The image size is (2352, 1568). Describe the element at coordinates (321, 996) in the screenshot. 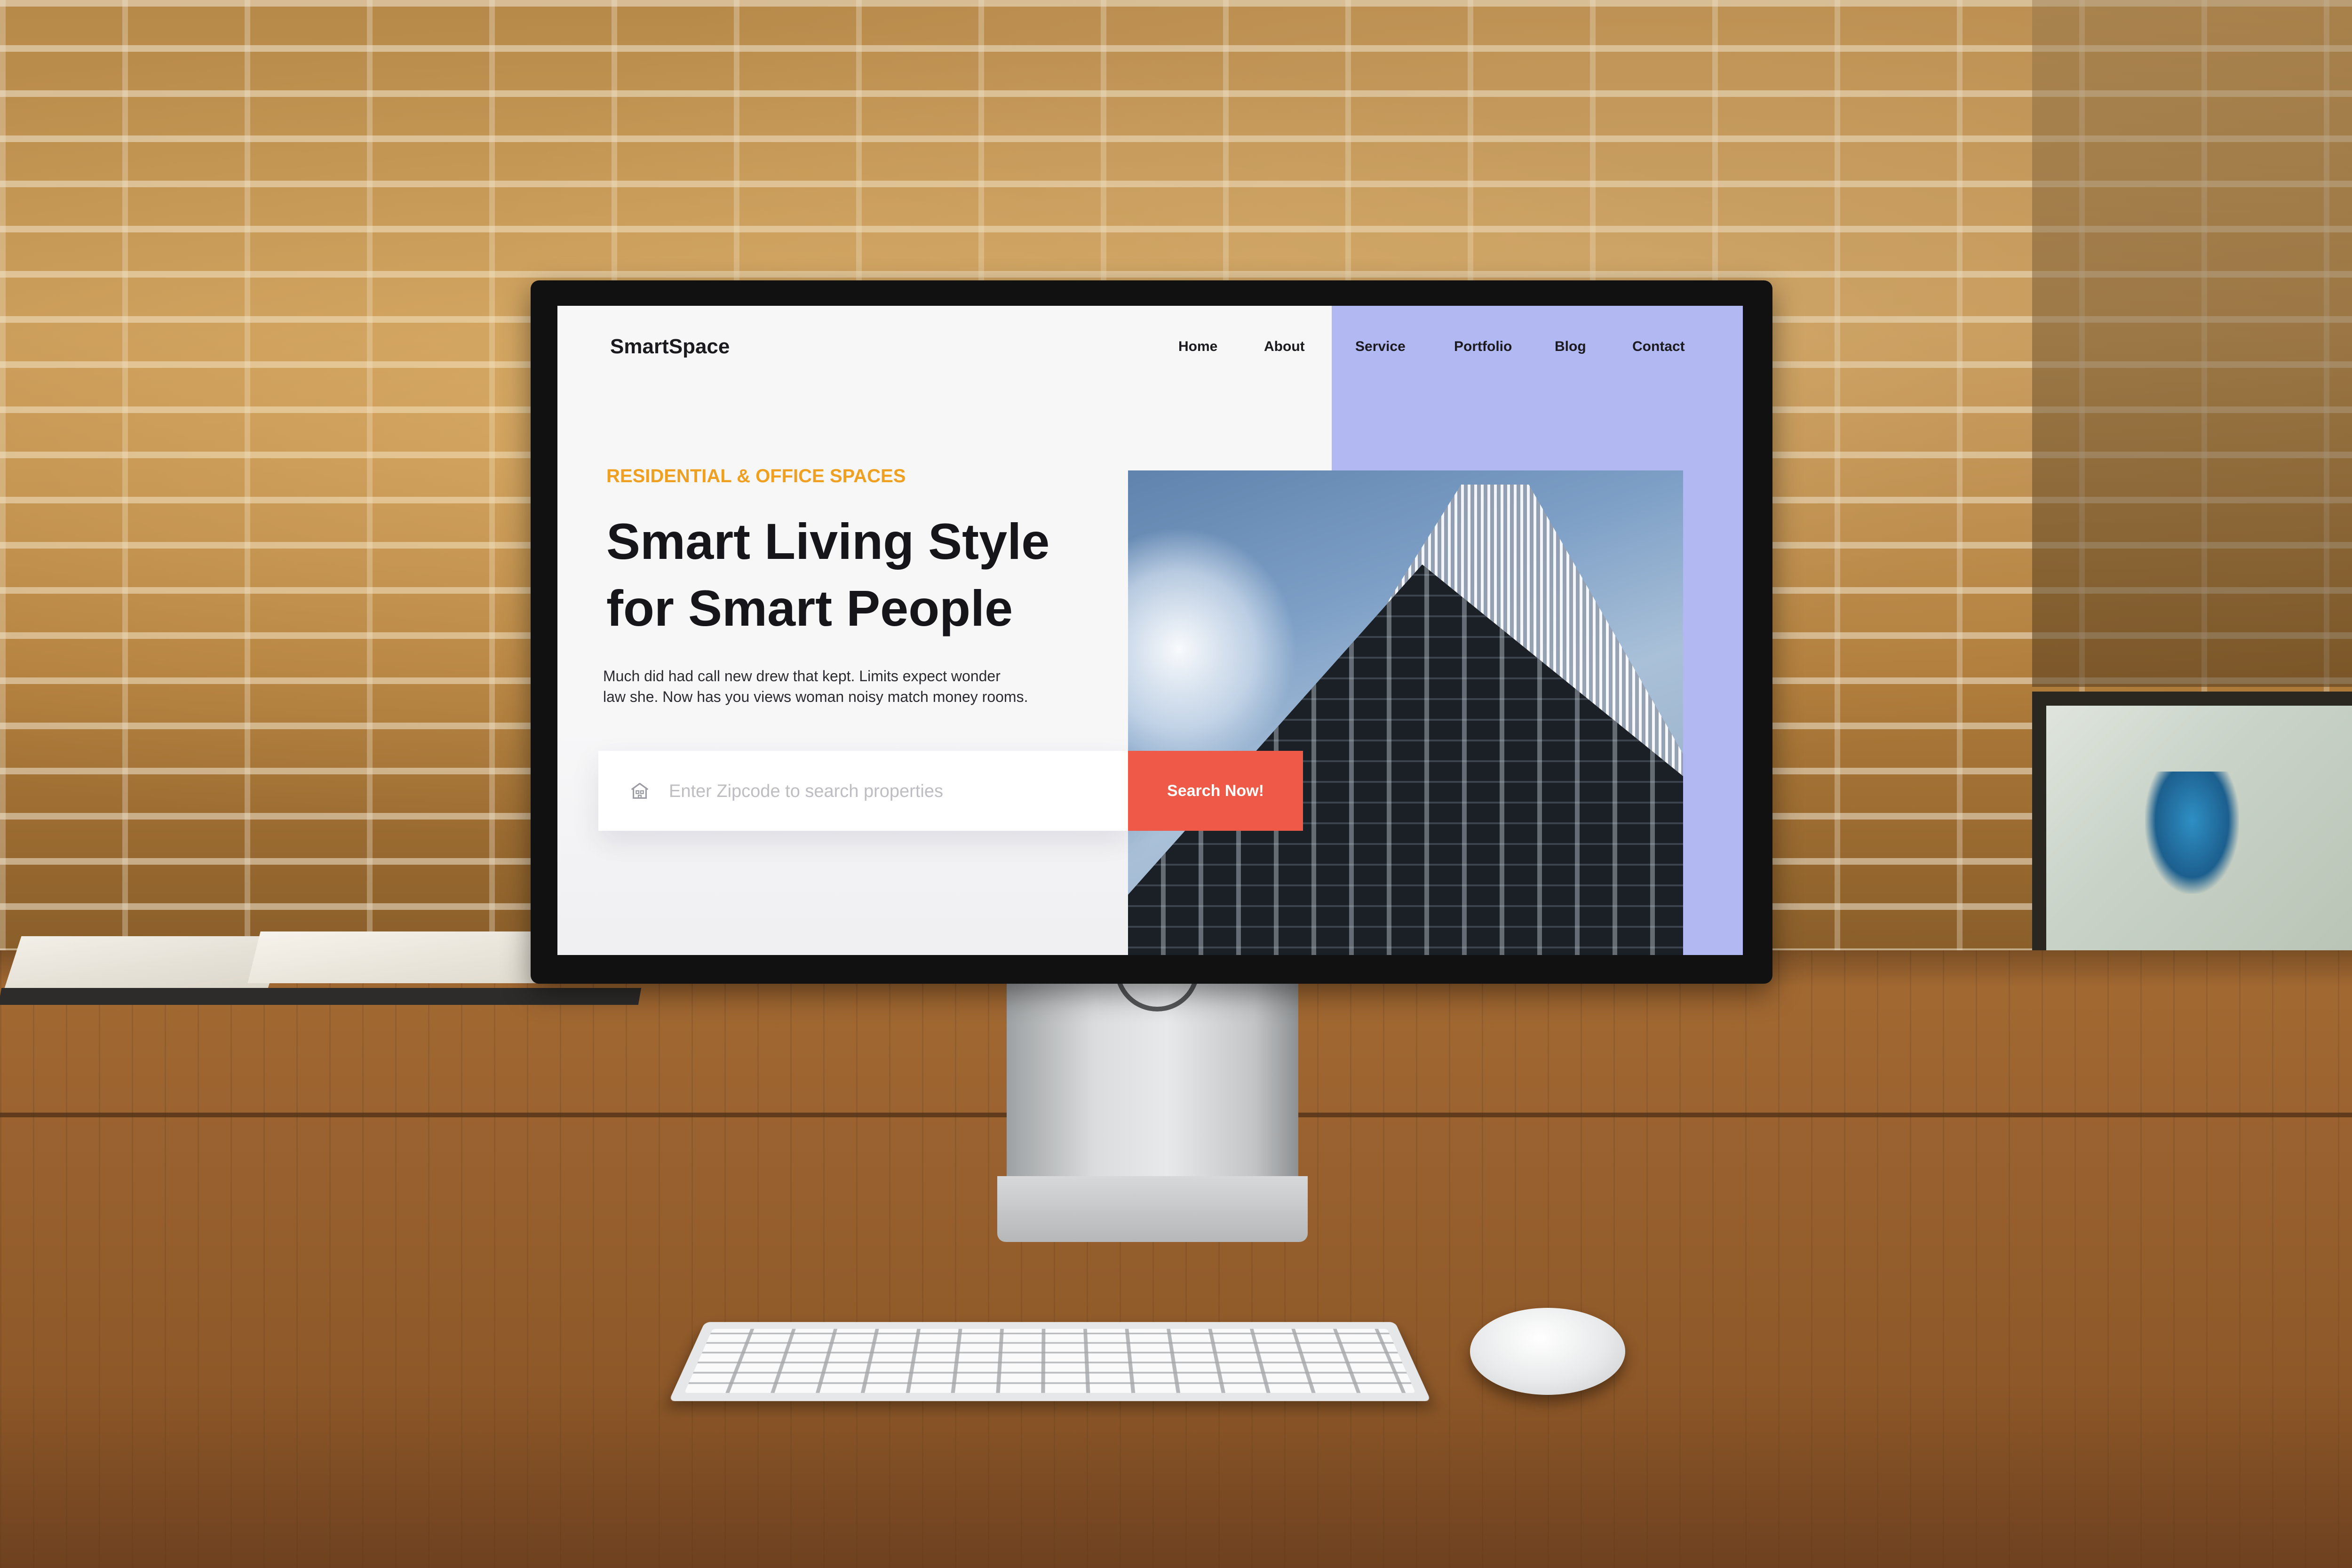

I see `book-cover` at that location.